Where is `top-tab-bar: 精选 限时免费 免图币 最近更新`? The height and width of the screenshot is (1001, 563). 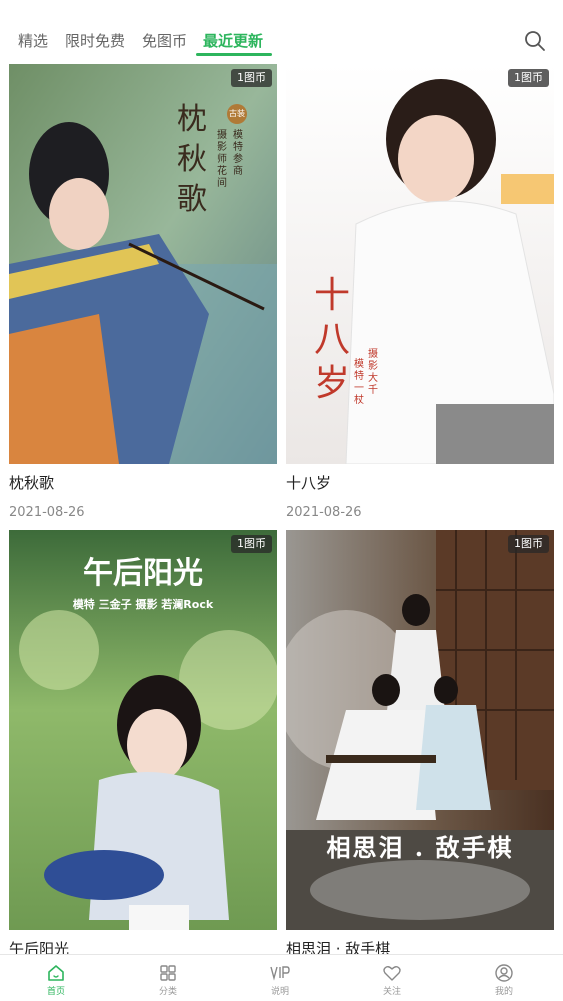 top-tab-bar: 精选 限时免费 免图币 最近更新 is located at coordinates (281, 29).